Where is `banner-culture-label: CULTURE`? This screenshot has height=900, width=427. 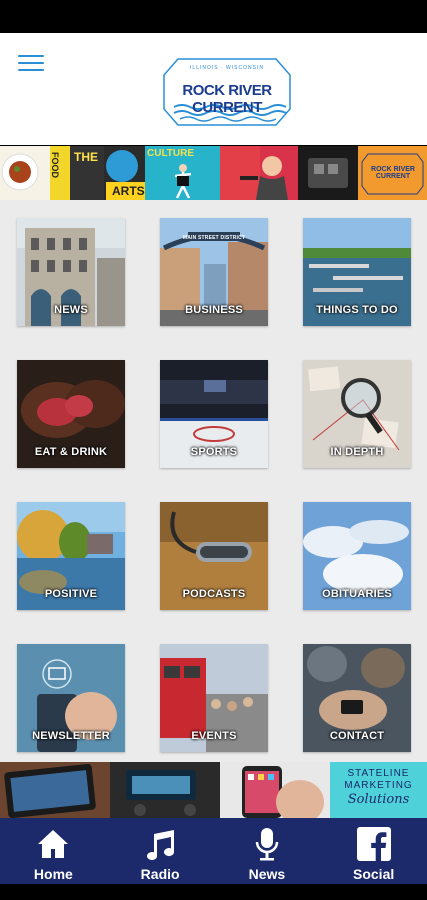
banner-culture-label: CULTURE is located at coordinates (171, 153).